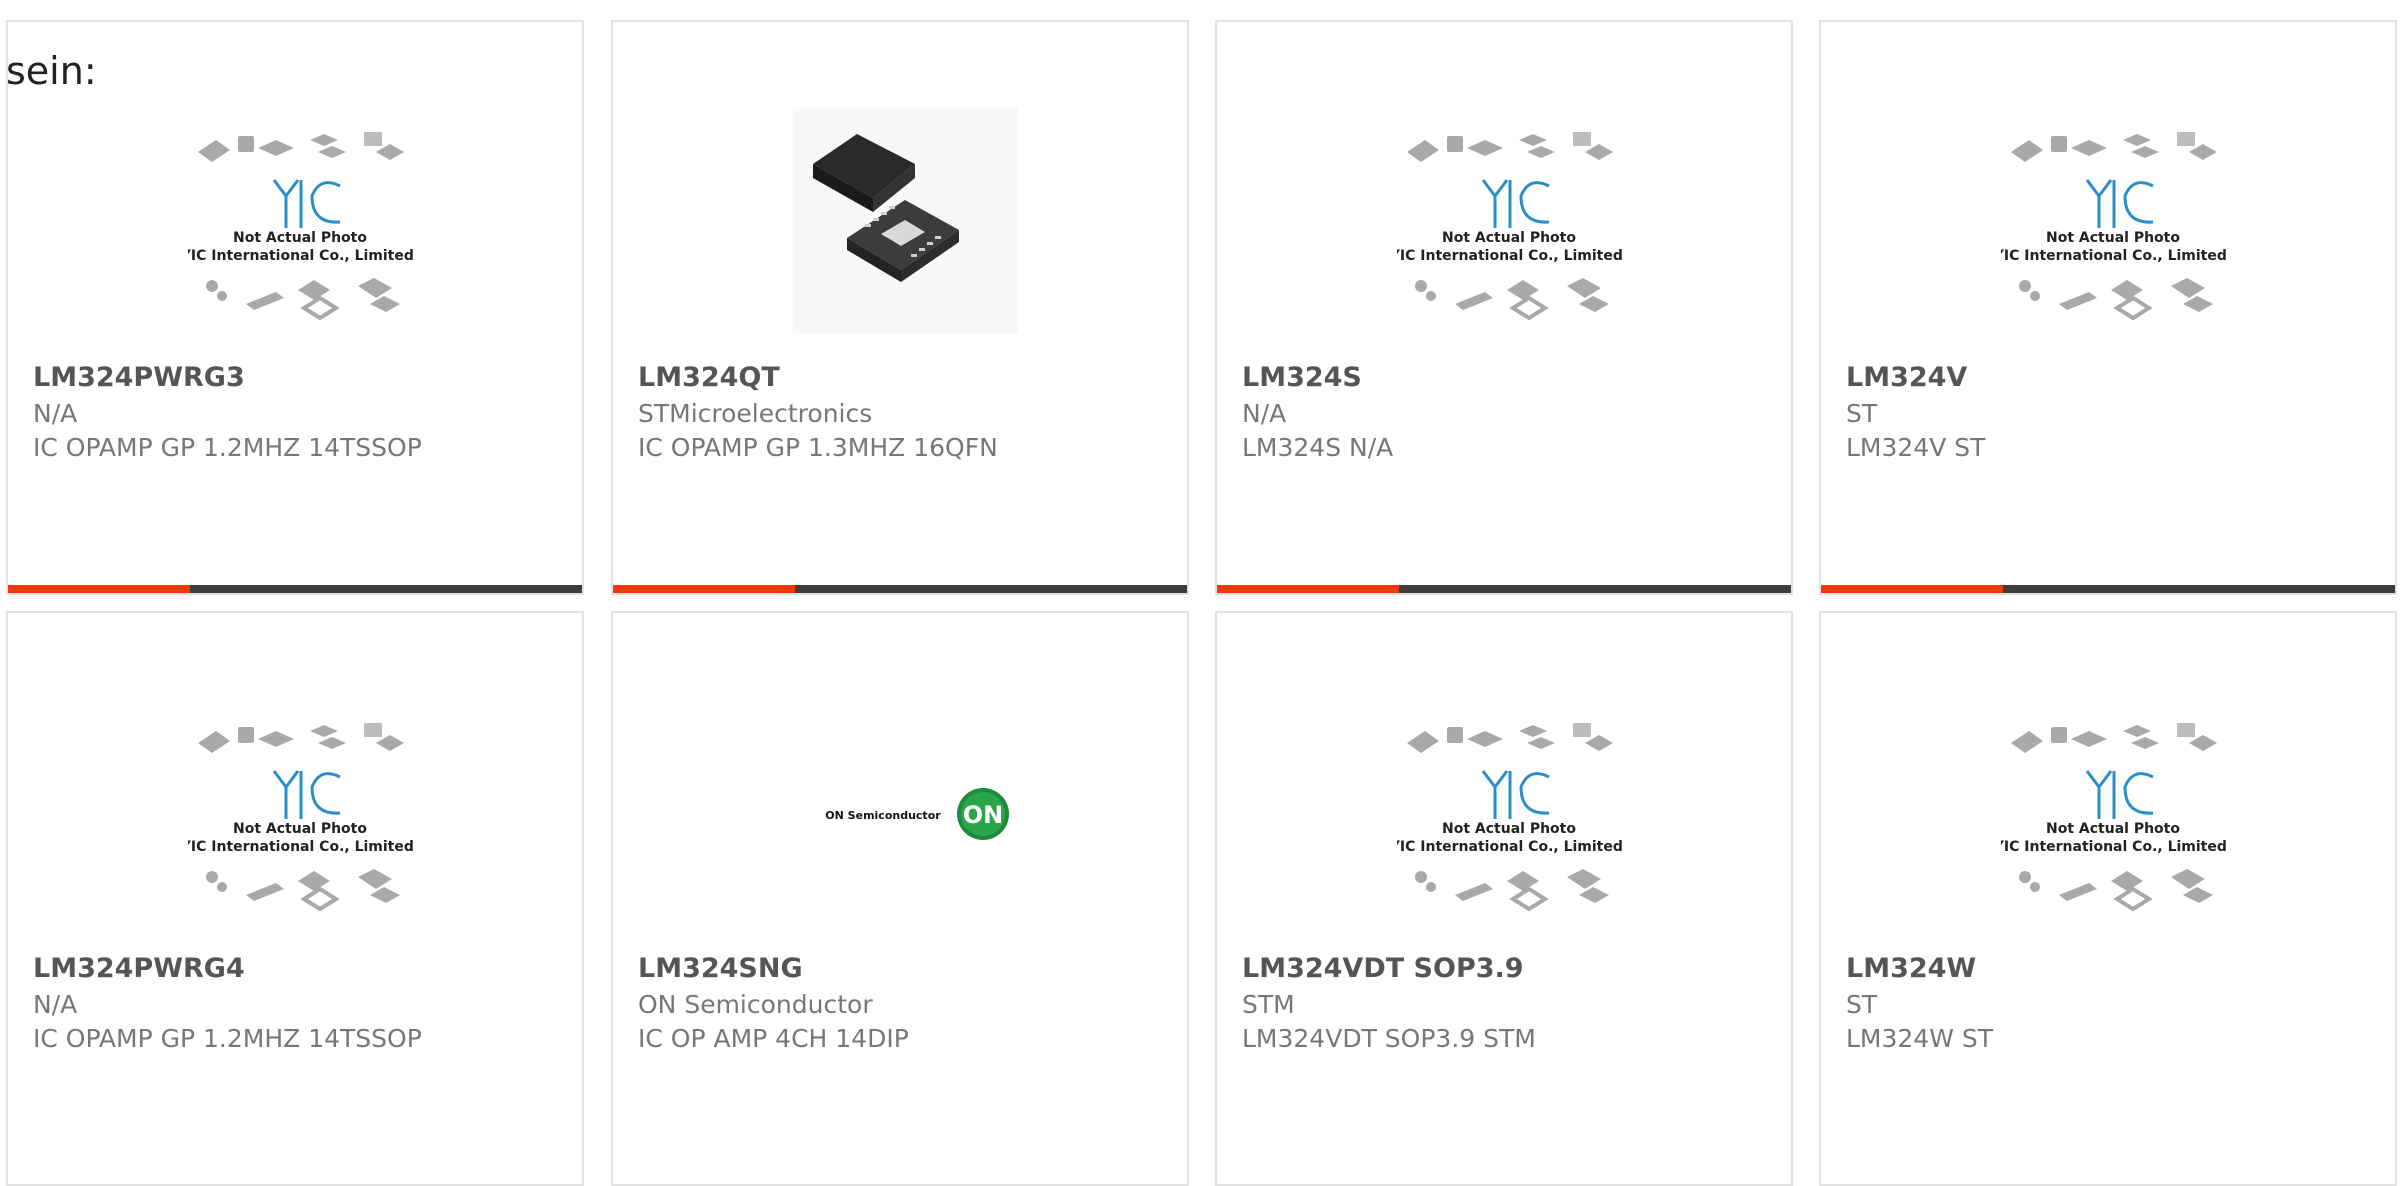 Image resolution: width=2400 pixels, height=1186 pixels. What do you see at coordinates (755, 413) in the screenshot?
I see `product-manufacturer: STMicroelectronics` at bounding box center [755, 413].